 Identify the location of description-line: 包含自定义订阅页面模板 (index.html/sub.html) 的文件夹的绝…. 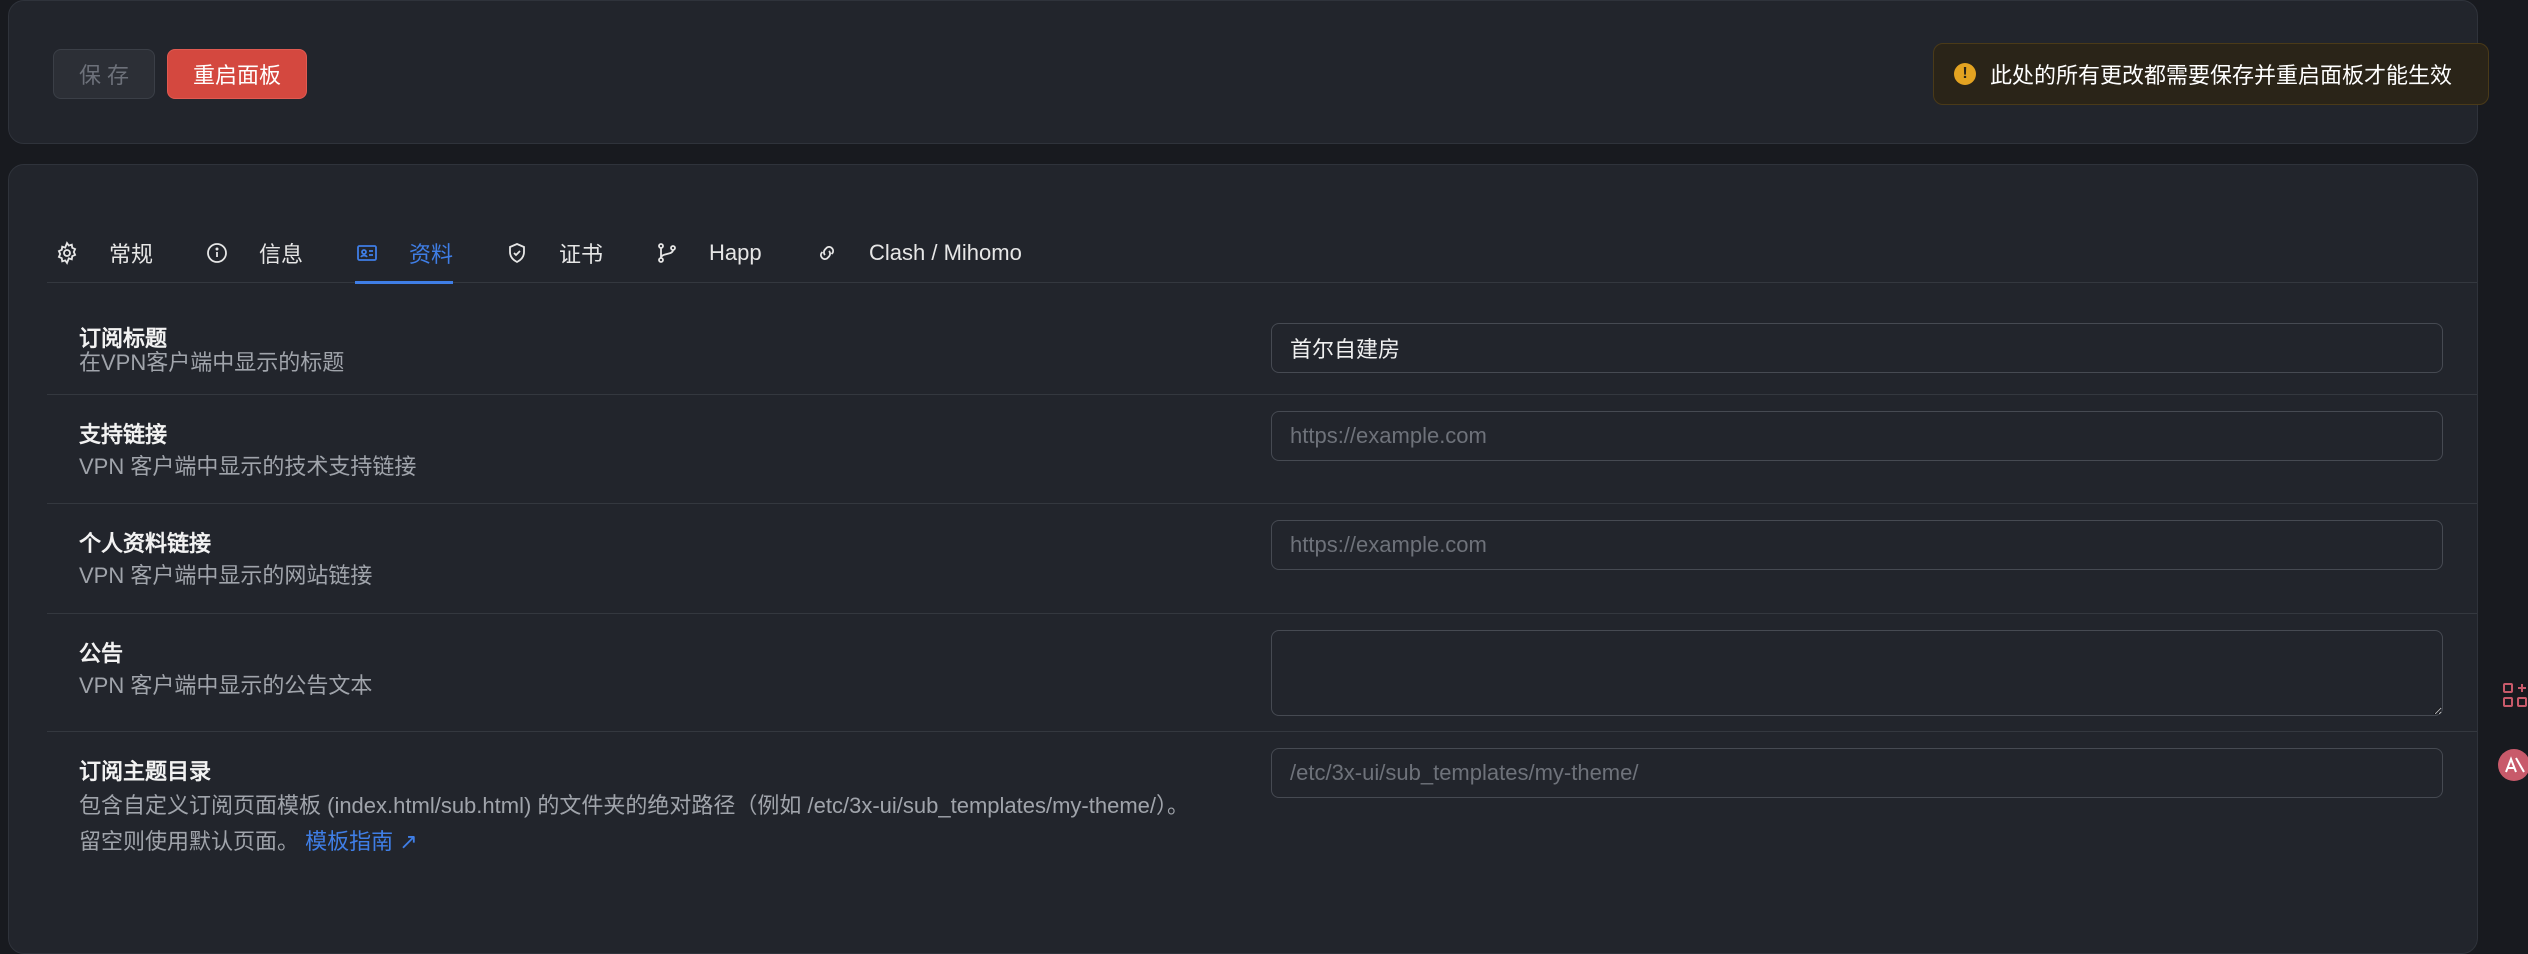
(634, 805).